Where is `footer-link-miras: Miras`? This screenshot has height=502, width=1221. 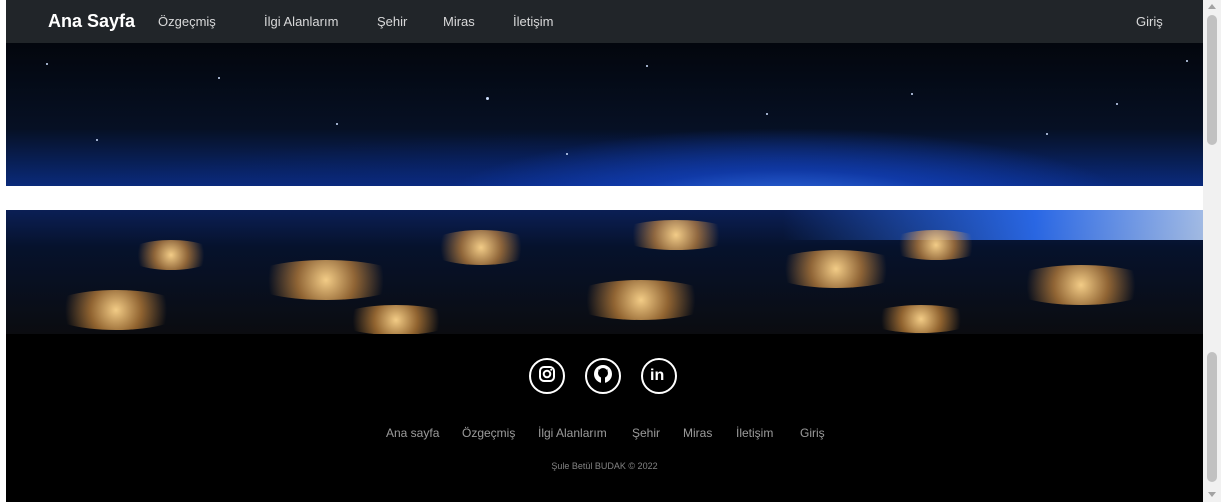
footer-link-miras: Miras is located at coordinates (697, 433).